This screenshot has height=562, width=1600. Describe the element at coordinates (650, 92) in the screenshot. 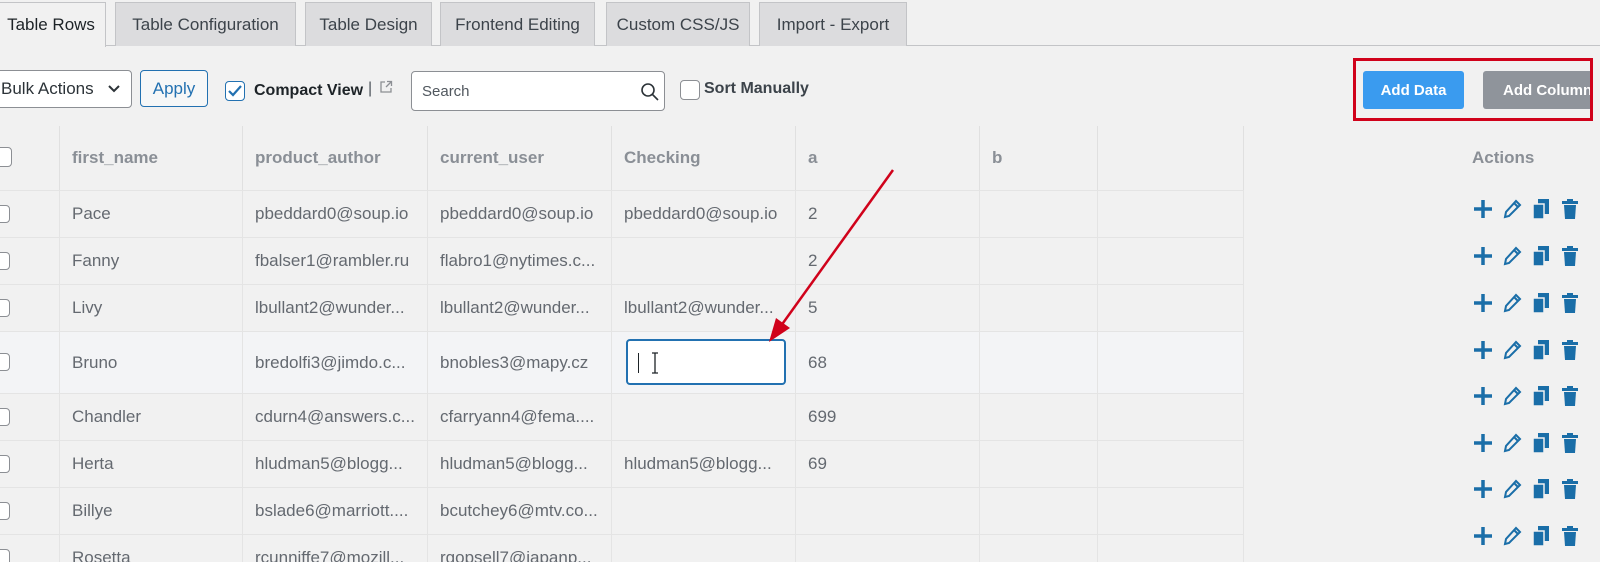

I see `search-icon` at that location.